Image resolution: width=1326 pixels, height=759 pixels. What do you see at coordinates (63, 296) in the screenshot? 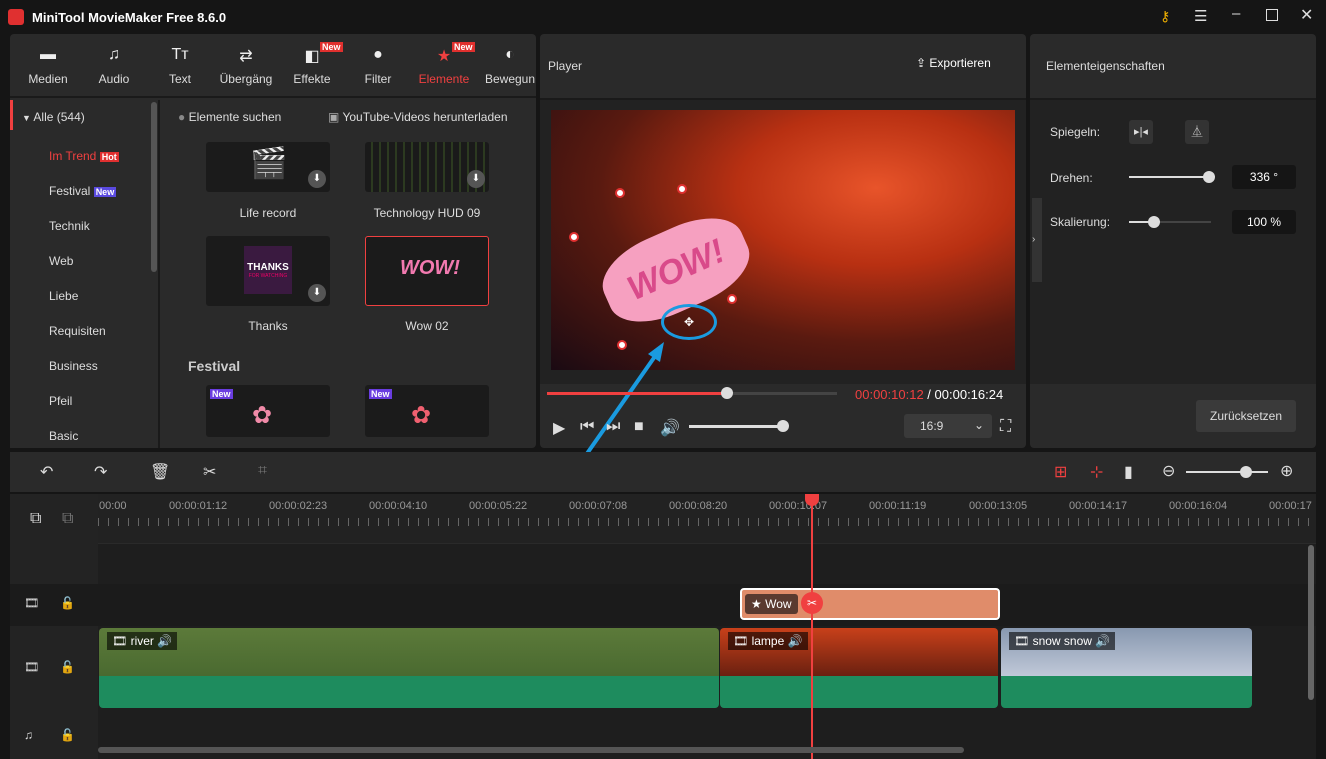
I see `sidebar-item: Liebe` at bounding box center [63, 296].